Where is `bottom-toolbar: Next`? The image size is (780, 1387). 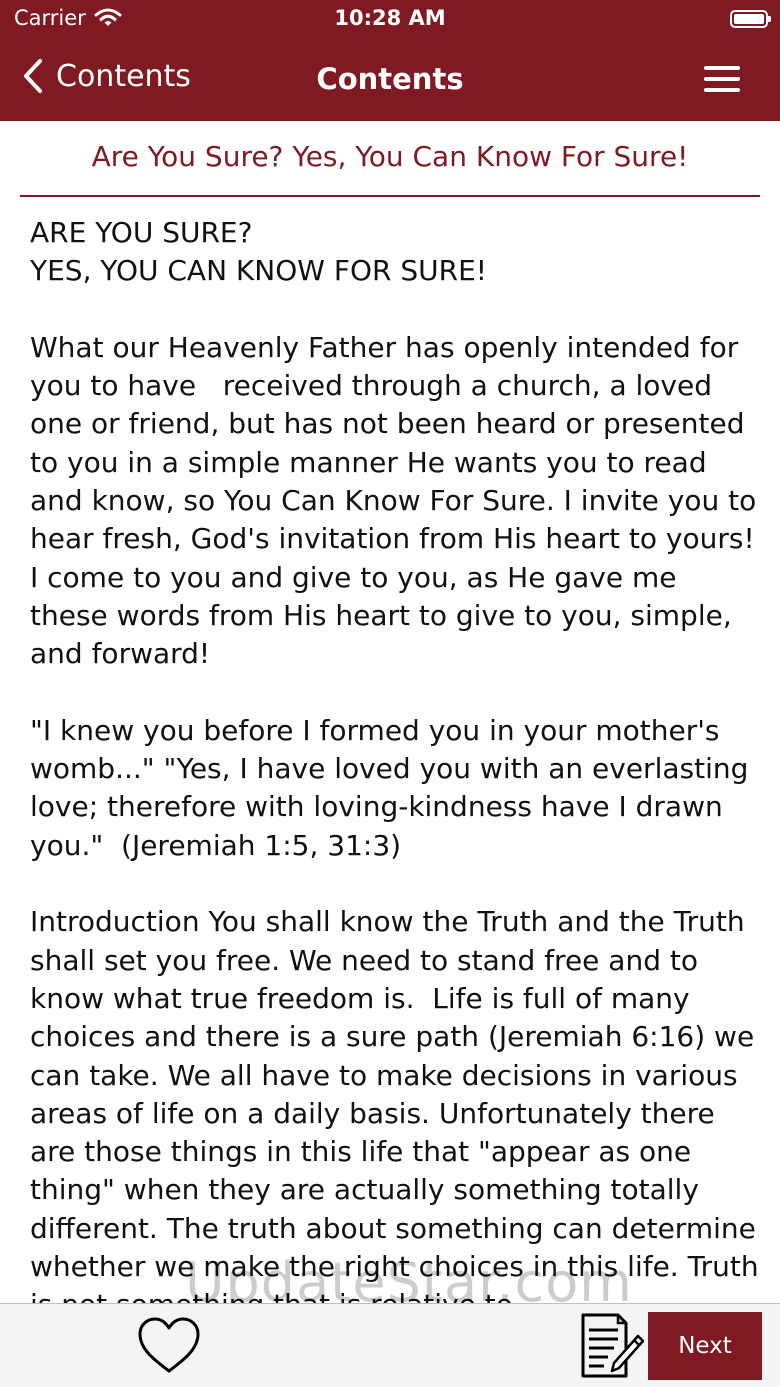
bottom-toolbar: Next is located at coordinates (390, 1345).